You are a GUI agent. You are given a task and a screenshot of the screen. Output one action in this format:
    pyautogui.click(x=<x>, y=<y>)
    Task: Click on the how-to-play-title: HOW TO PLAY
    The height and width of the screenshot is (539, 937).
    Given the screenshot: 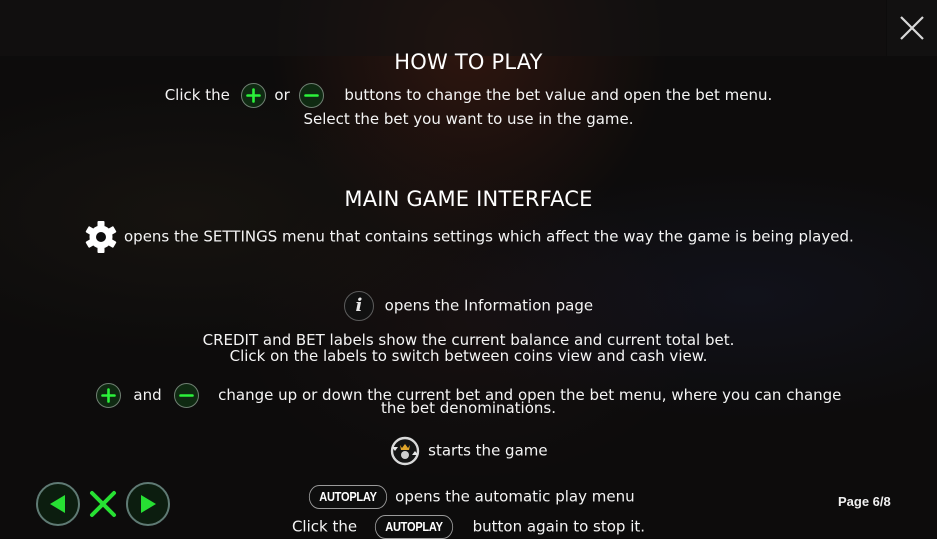 What is the action you would take?
    pyautogui.click(x=468, y=62)
    